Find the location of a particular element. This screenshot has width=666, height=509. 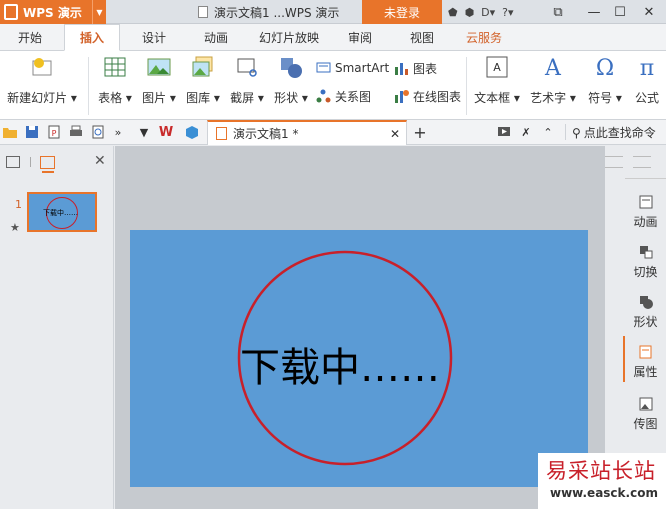

quick-access-bar: P » ▼ W 演示文稿1 * ✕ + ✗ ⌃ ⚲ 点此查找命令 is located at coordinates (333, 132).